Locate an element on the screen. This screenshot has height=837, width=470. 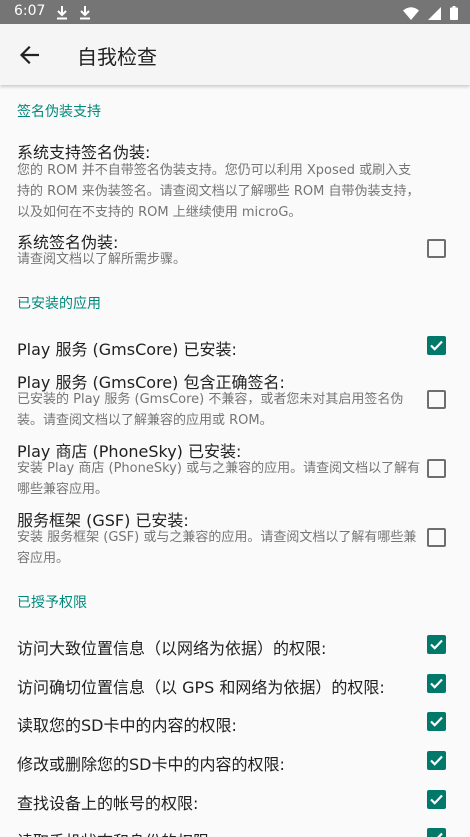
pref-title: 访问大致位置信息（以网络为依据）的权限: is located at coordinates (172, 648).